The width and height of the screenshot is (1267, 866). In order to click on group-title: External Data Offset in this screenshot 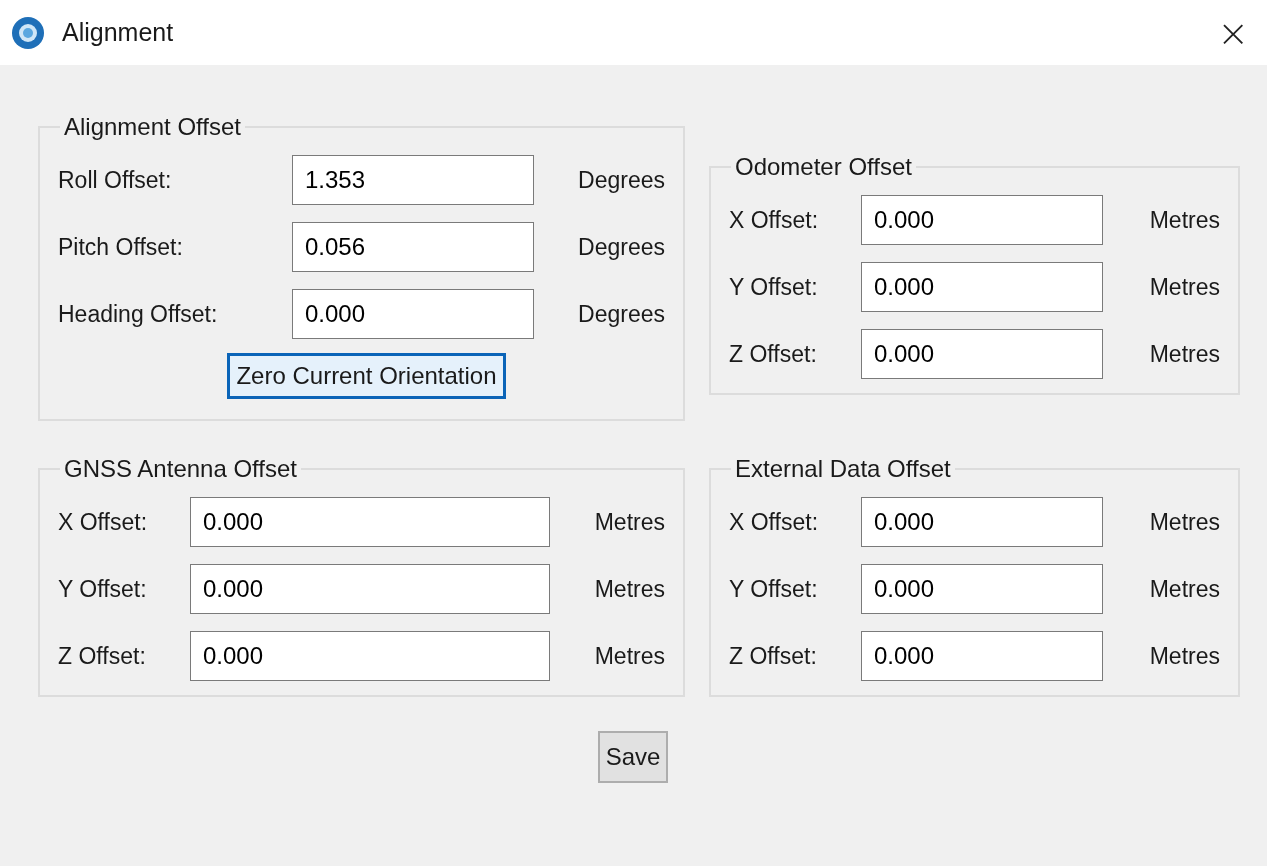, I will do `click(843, 469)`.